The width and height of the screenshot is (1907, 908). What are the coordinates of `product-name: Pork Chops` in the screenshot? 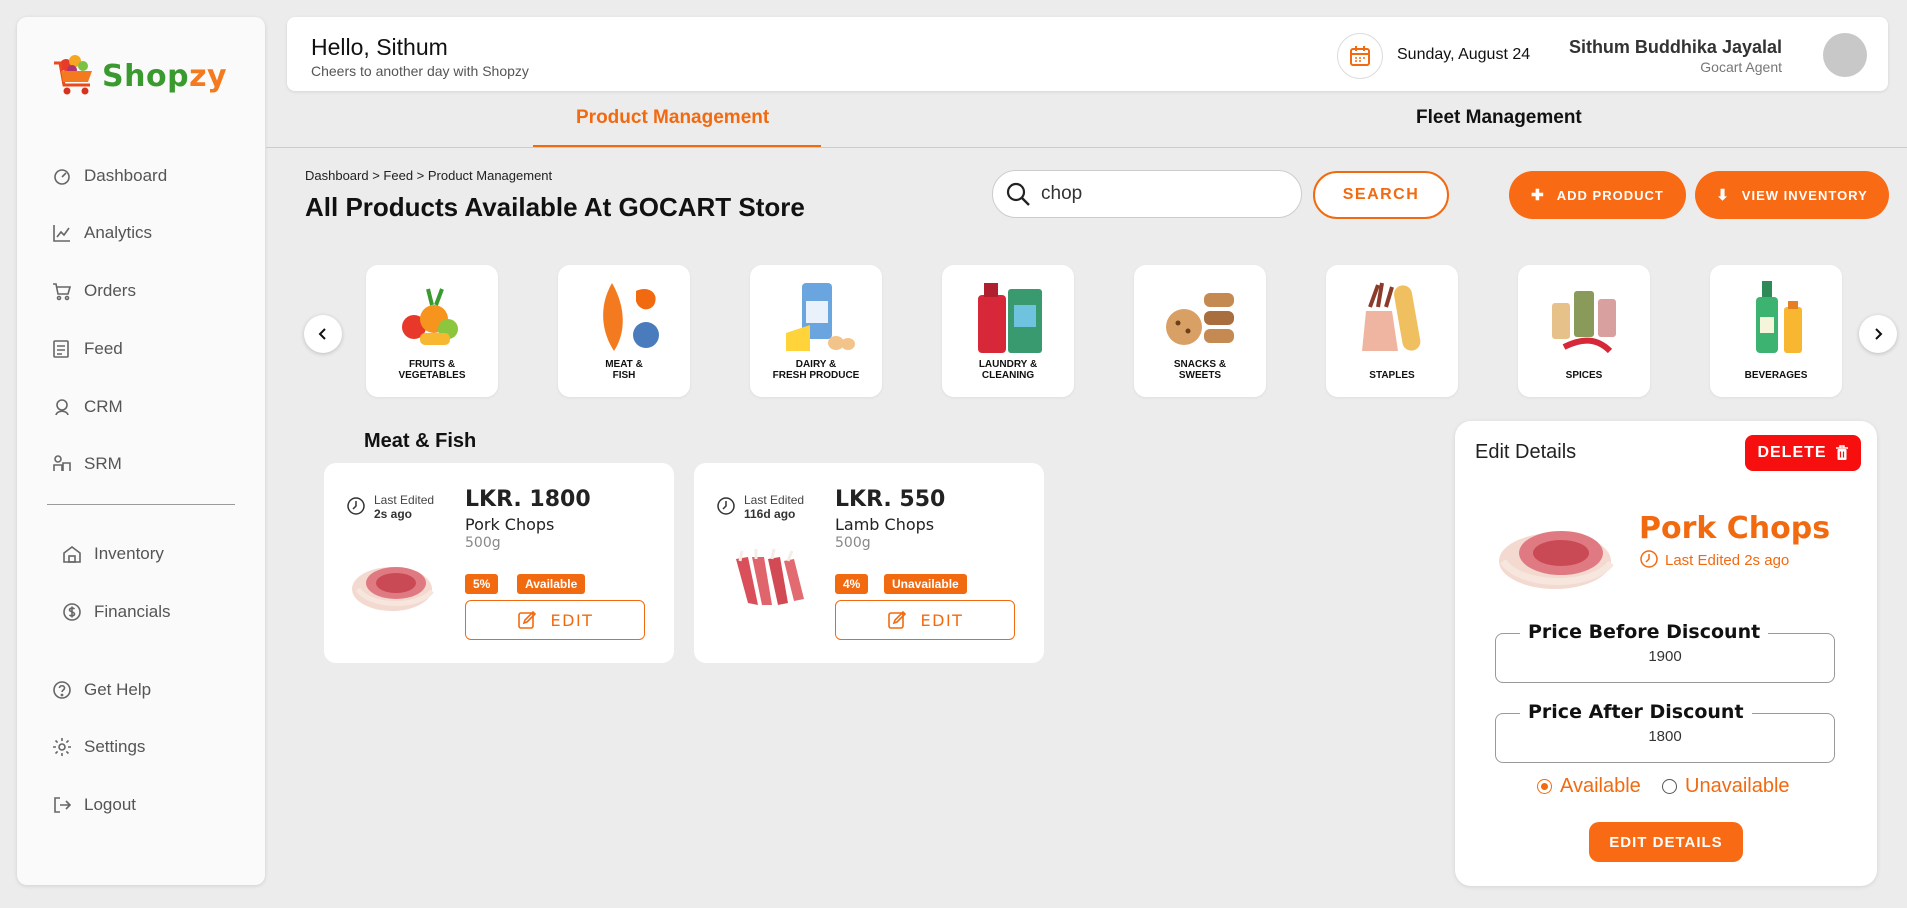 It's located at (510, 524).